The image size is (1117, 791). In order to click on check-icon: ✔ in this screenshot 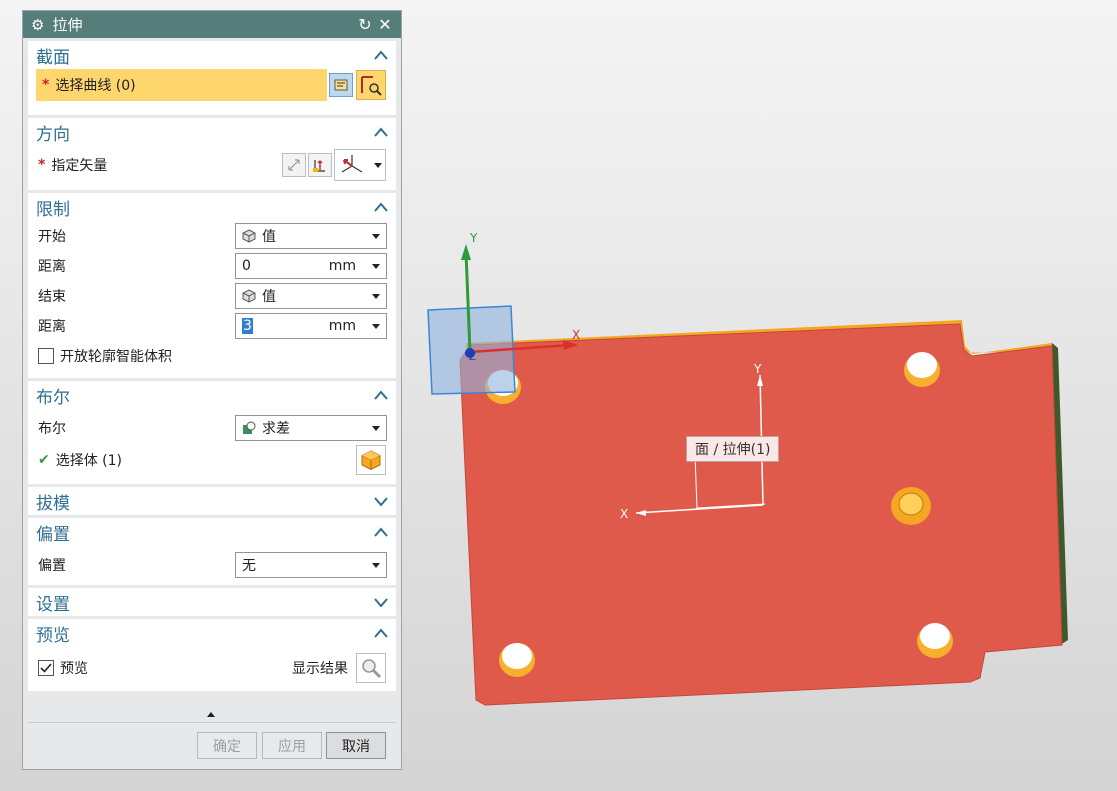, I will do `click(44, 460)`.